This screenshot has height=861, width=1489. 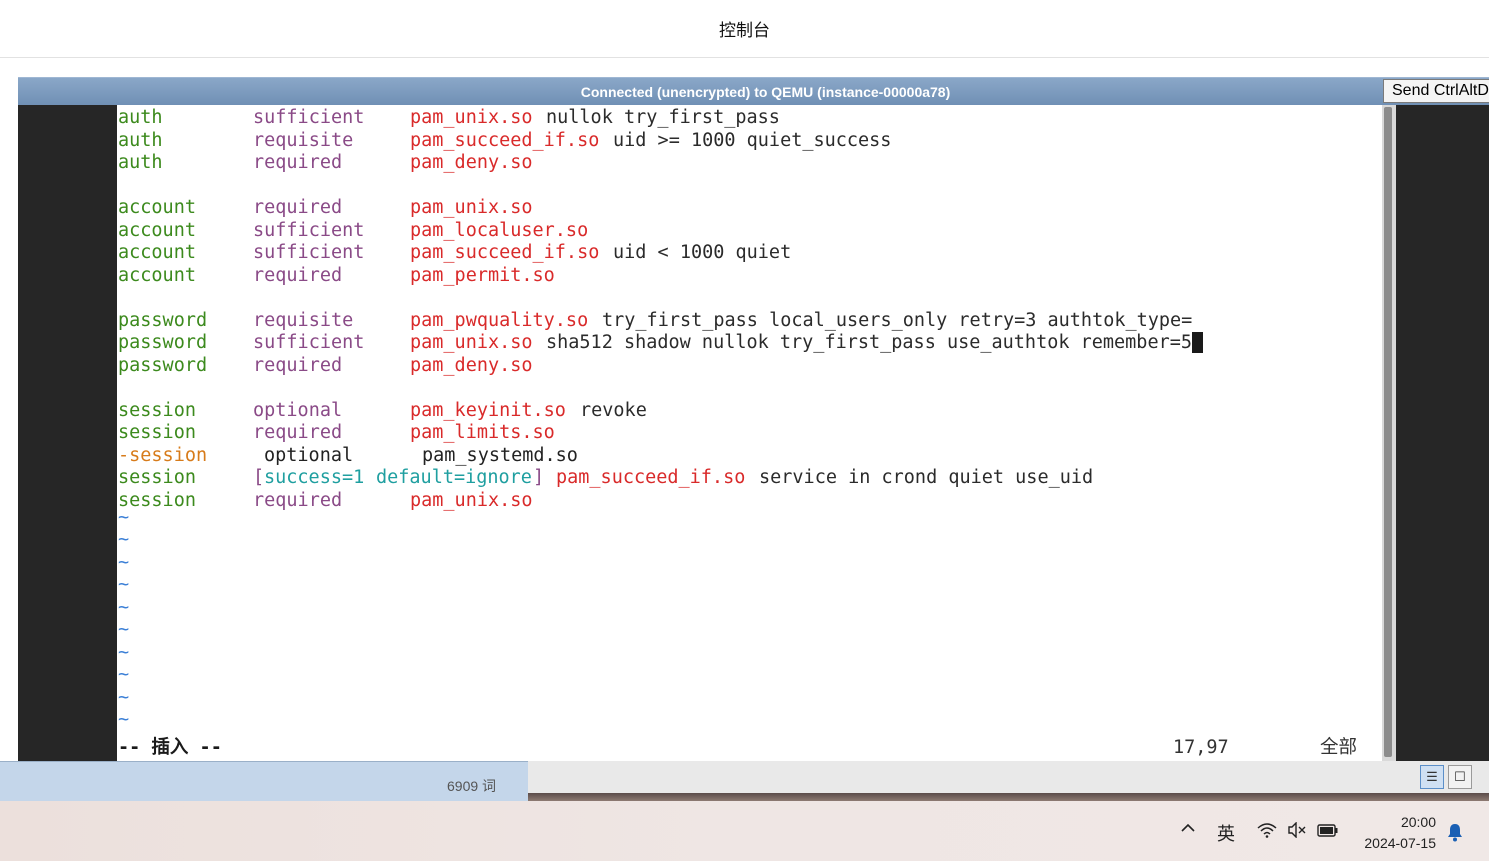 What do you see at coordinates (471, 786) in the screenshot?
I see `word-count: 6909 词` at bounding box center [471, 786].